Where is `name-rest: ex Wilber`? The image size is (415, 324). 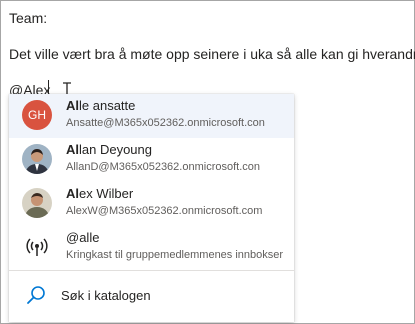
name-rest: ex Wilber is located at coordinates (106, 193).